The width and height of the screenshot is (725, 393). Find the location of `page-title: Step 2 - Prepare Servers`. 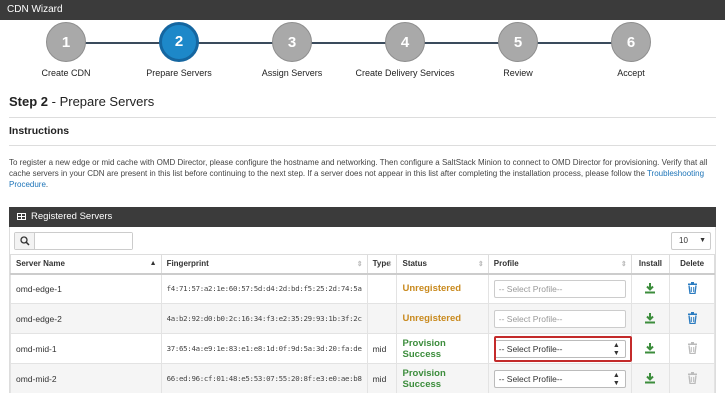

page-title: Step 2 - Prepare Servers is located at coordinates (81, 101).